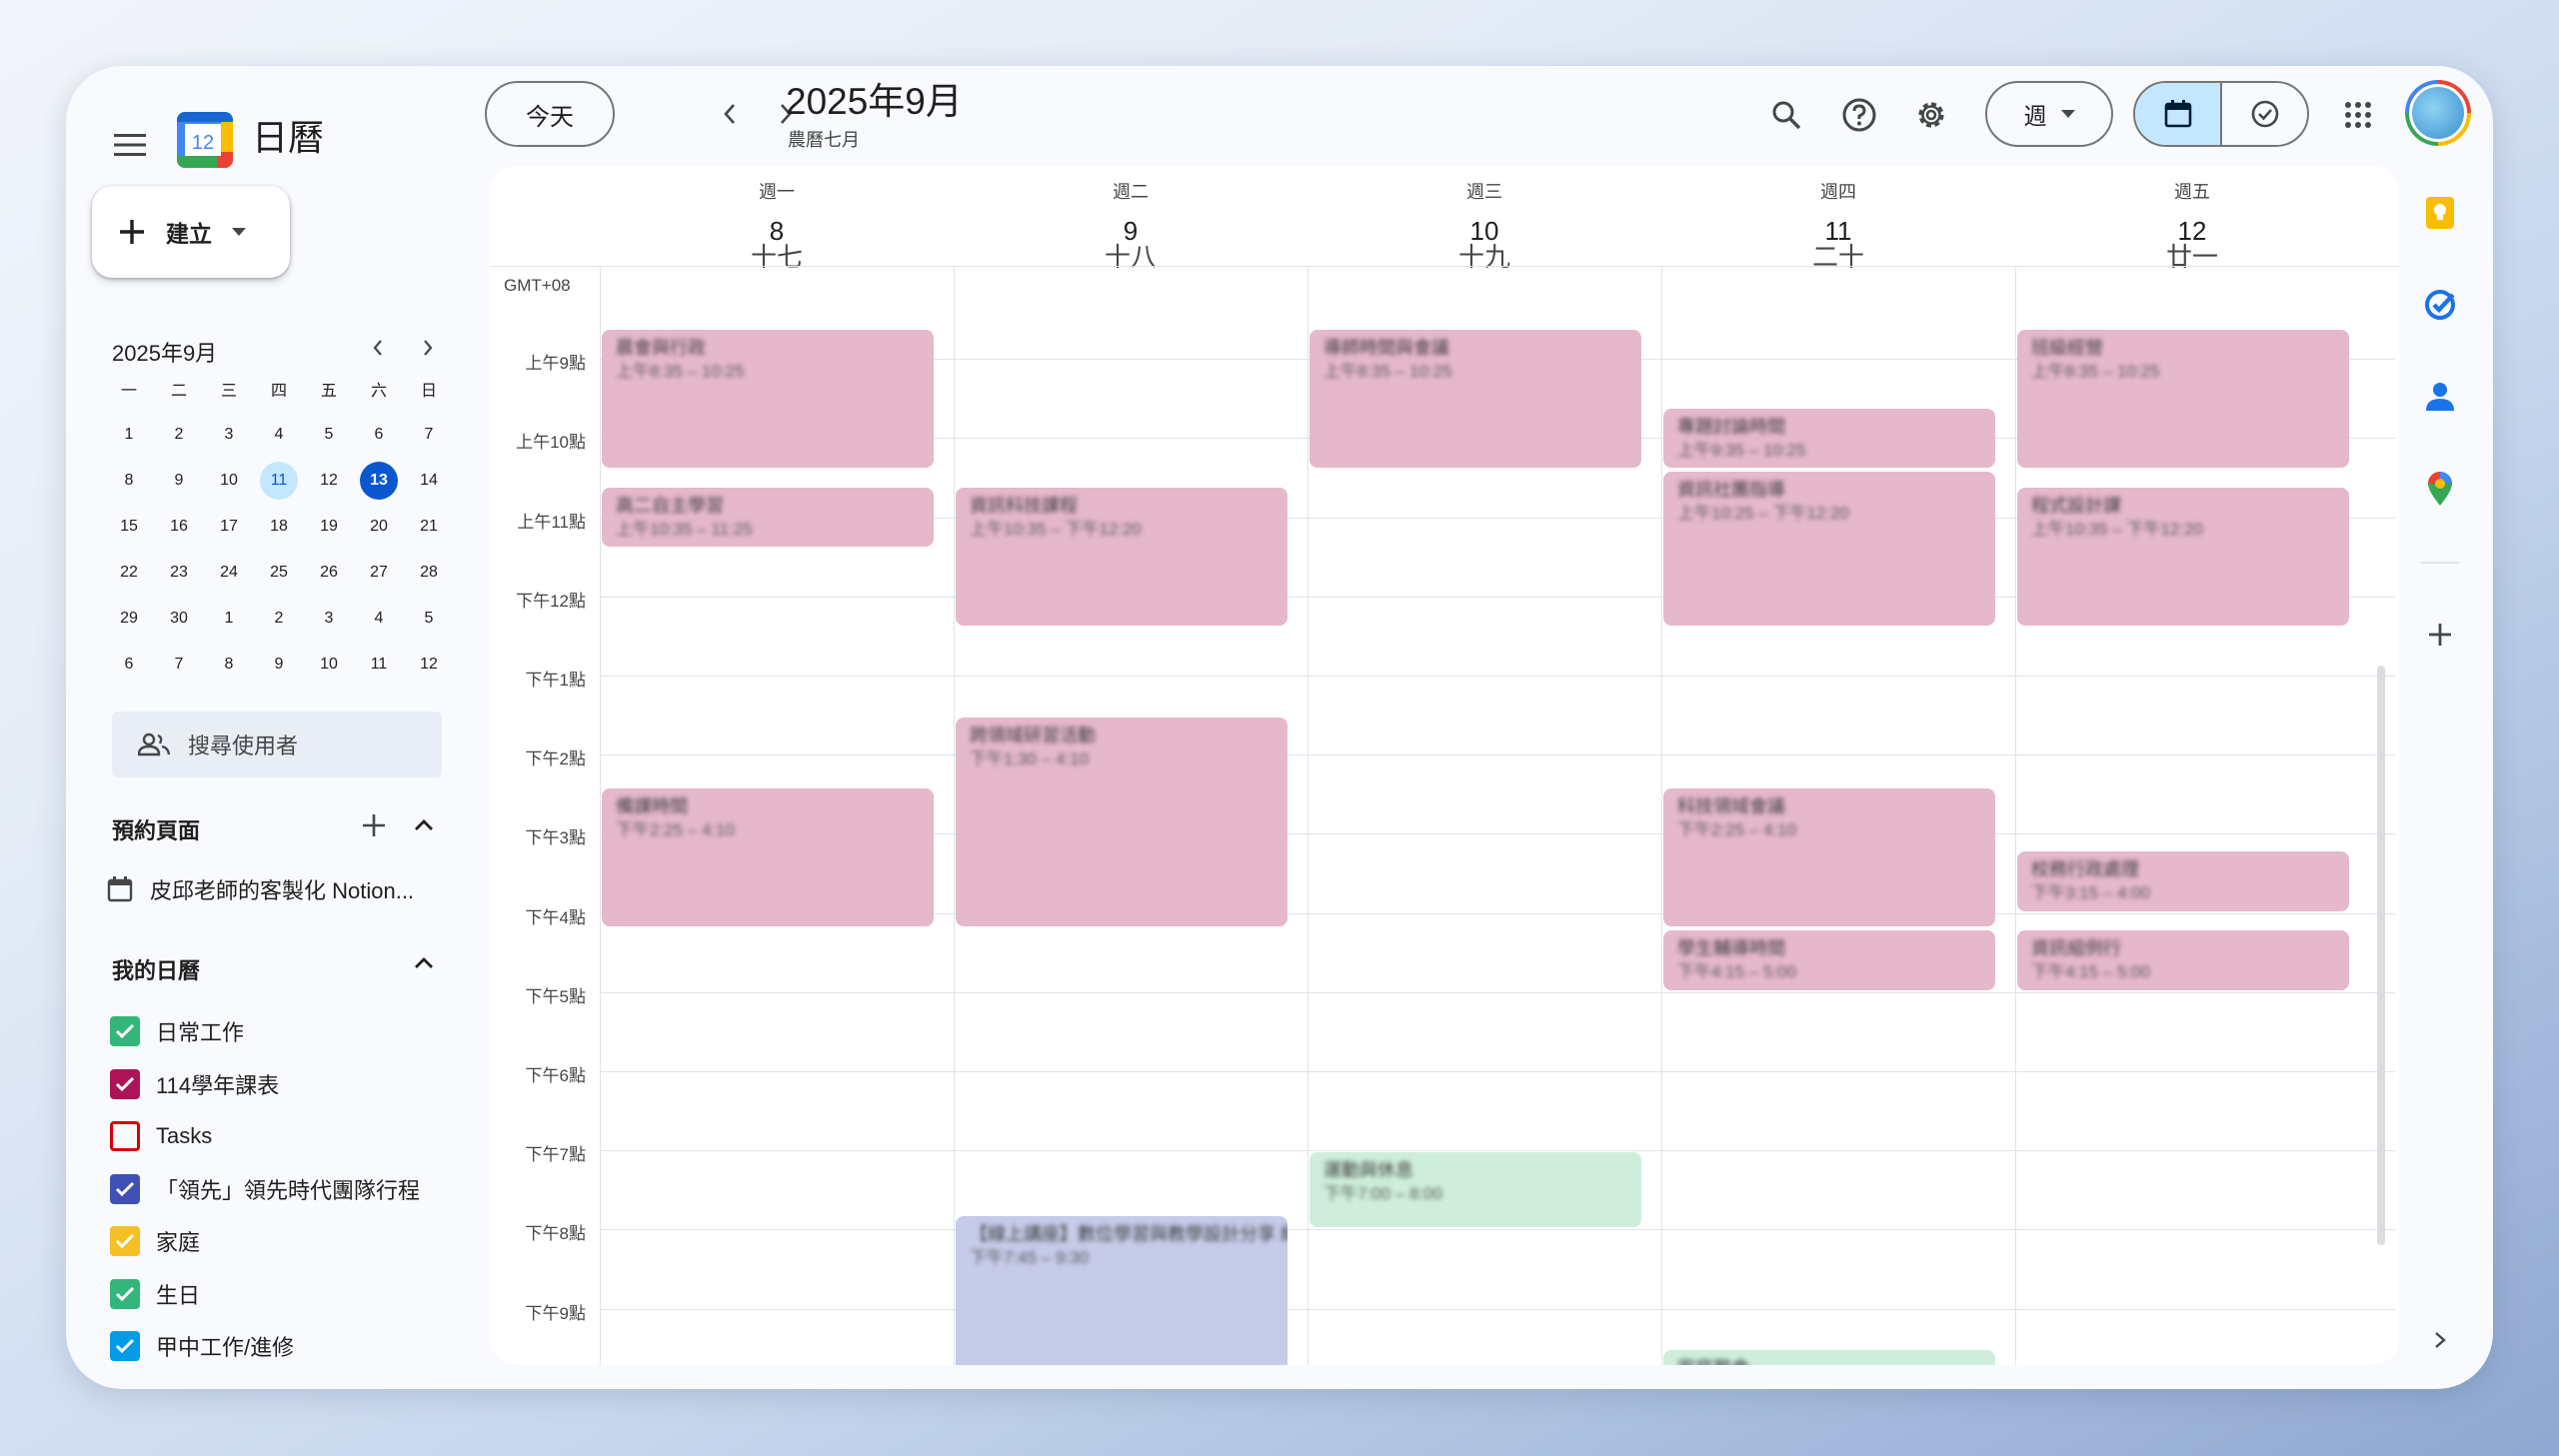  What do you see at coordinates (2192, 224) in the screenshot?
I see `day-header: 週五 12 廿一` at bounding box center [2192, 224].